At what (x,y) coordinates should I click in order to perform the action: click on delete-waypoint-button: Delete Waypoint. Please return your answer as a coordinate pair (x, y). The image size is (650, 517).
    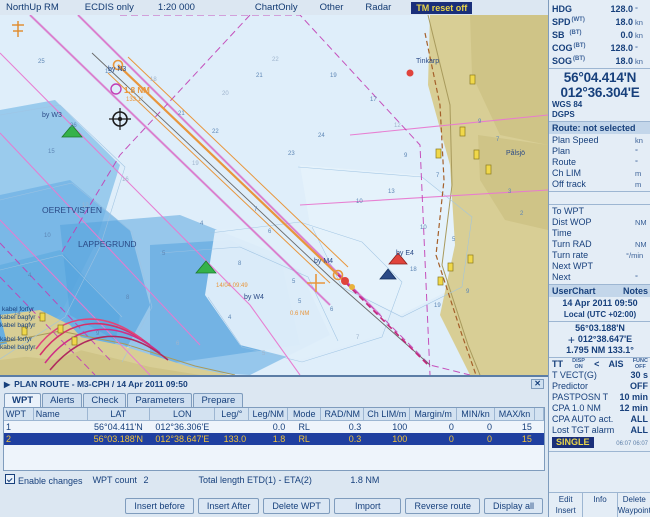
    Looking at the image, I should click on (634, 505).